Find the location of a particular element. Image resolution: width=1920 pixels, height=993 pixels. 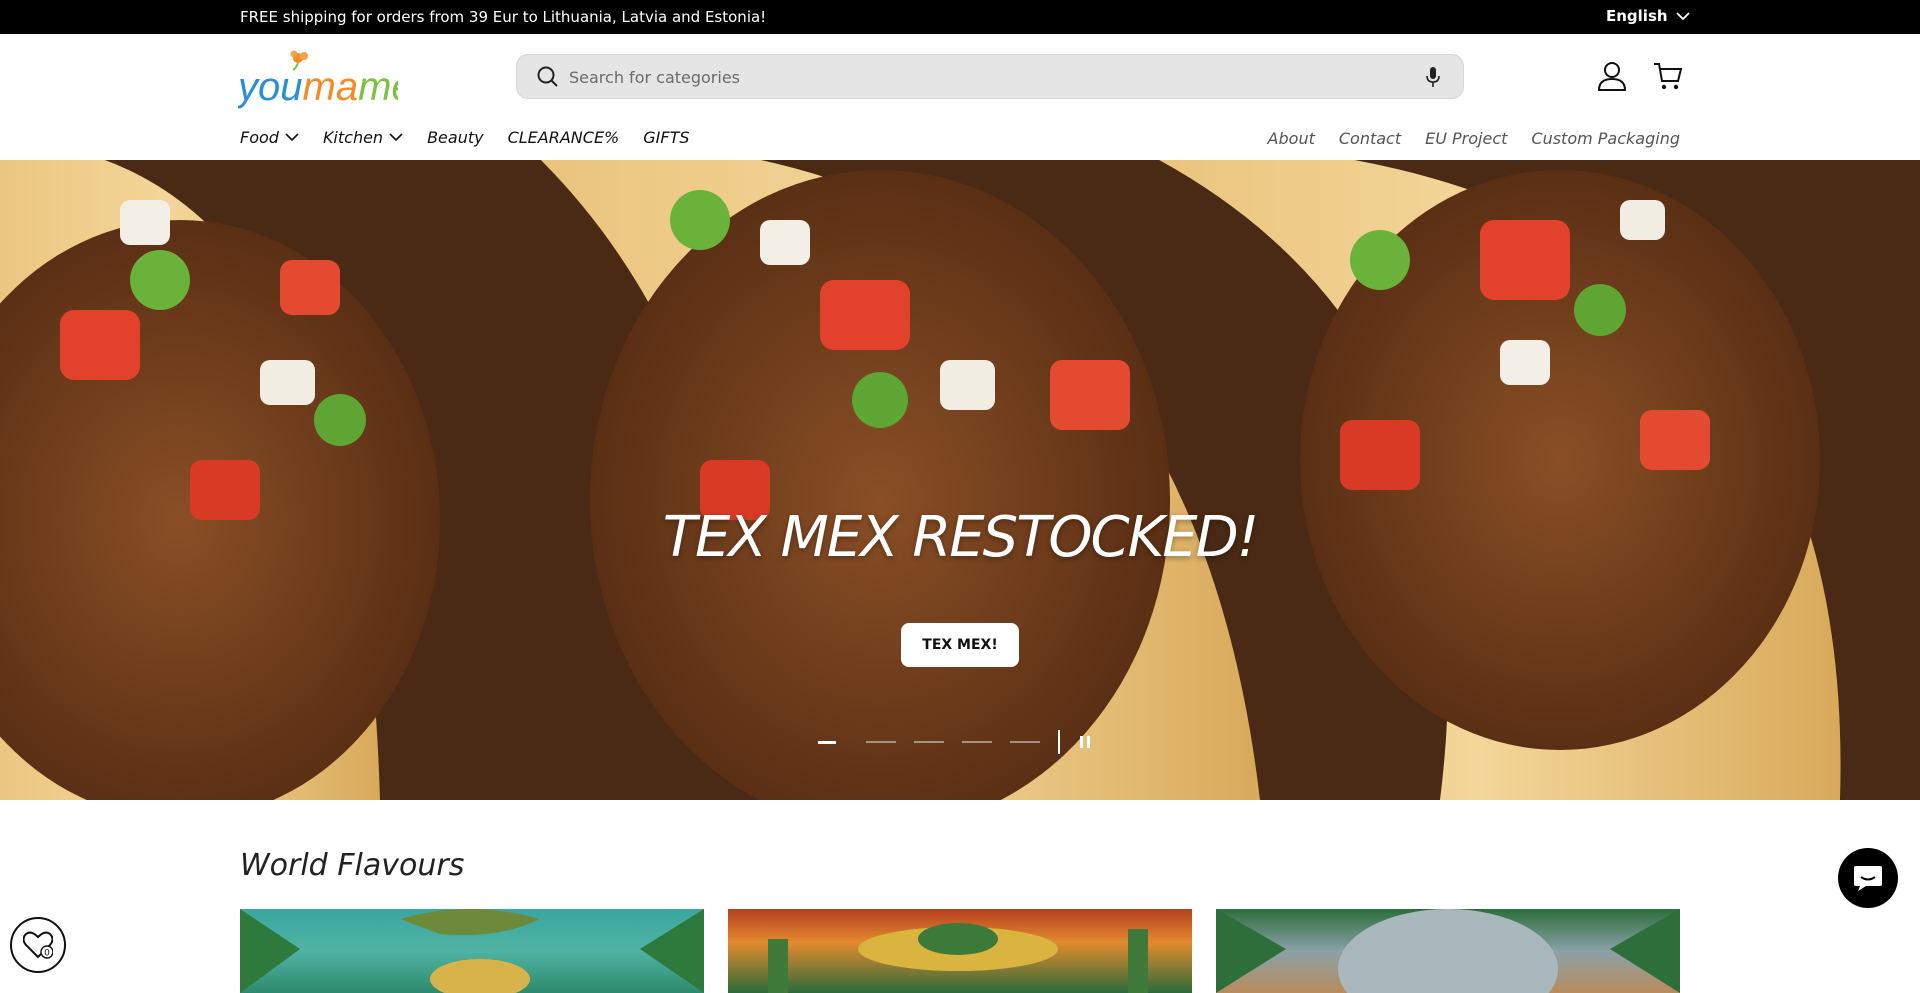

nav-link-contact: Contact is located at coordinates (1370, 138).